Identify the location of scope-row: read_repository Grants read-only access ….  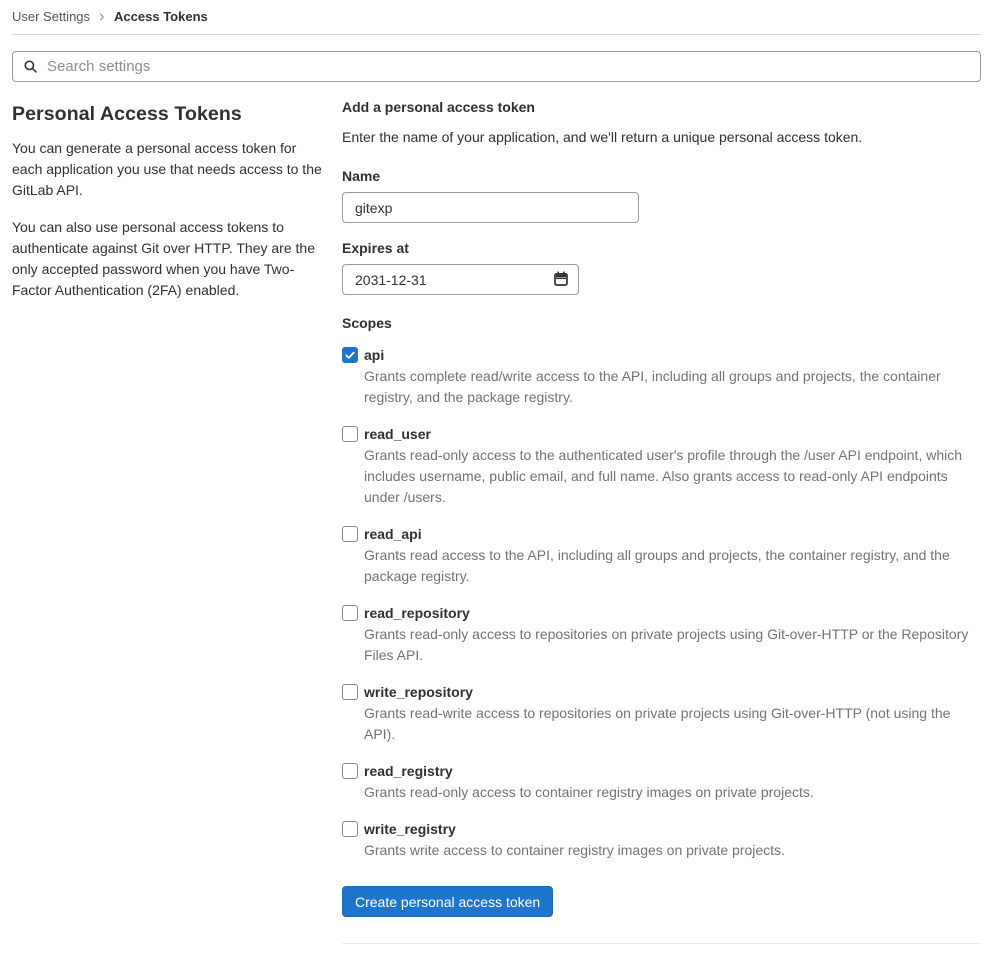
(661, 634).